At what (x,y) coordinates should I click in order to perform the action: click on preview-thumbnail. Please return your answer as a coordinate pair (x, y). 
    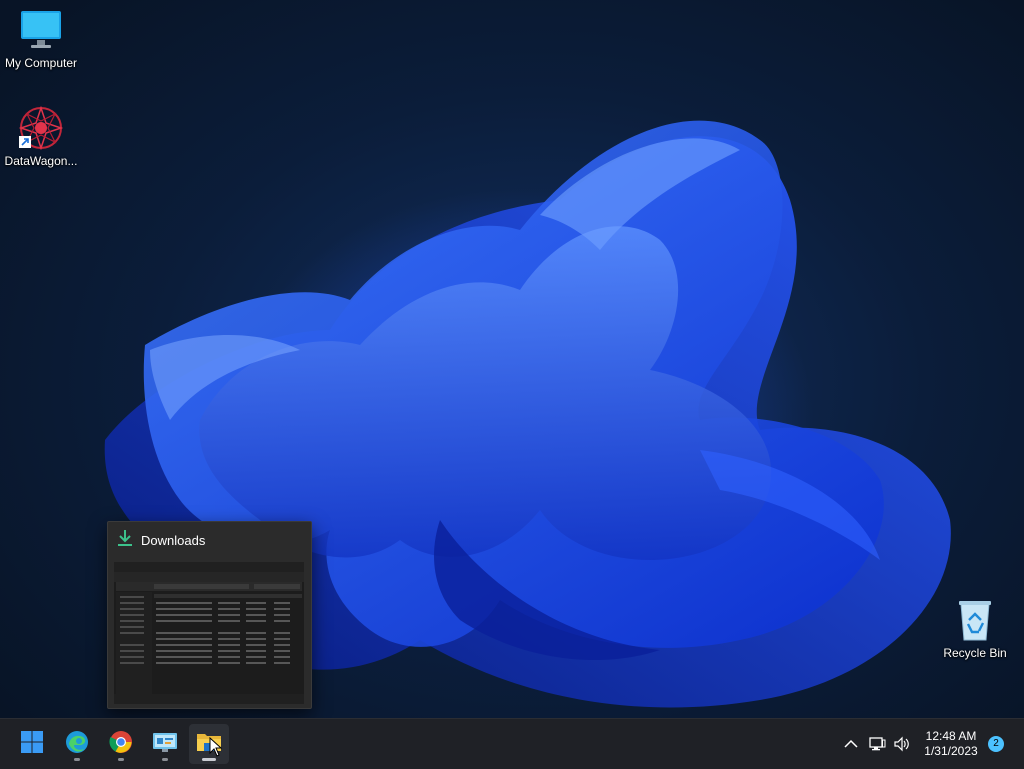
    Looking at the image, I should click on (209, 633).